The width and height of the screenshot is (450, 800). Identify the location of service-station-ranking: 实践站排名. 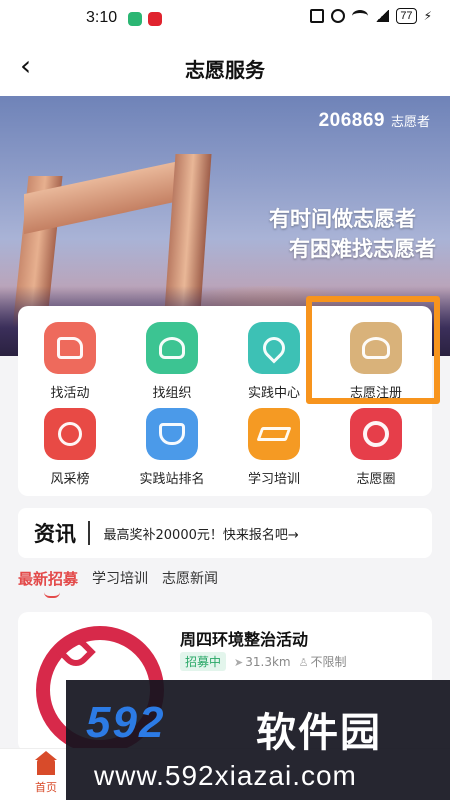
(172, 447).